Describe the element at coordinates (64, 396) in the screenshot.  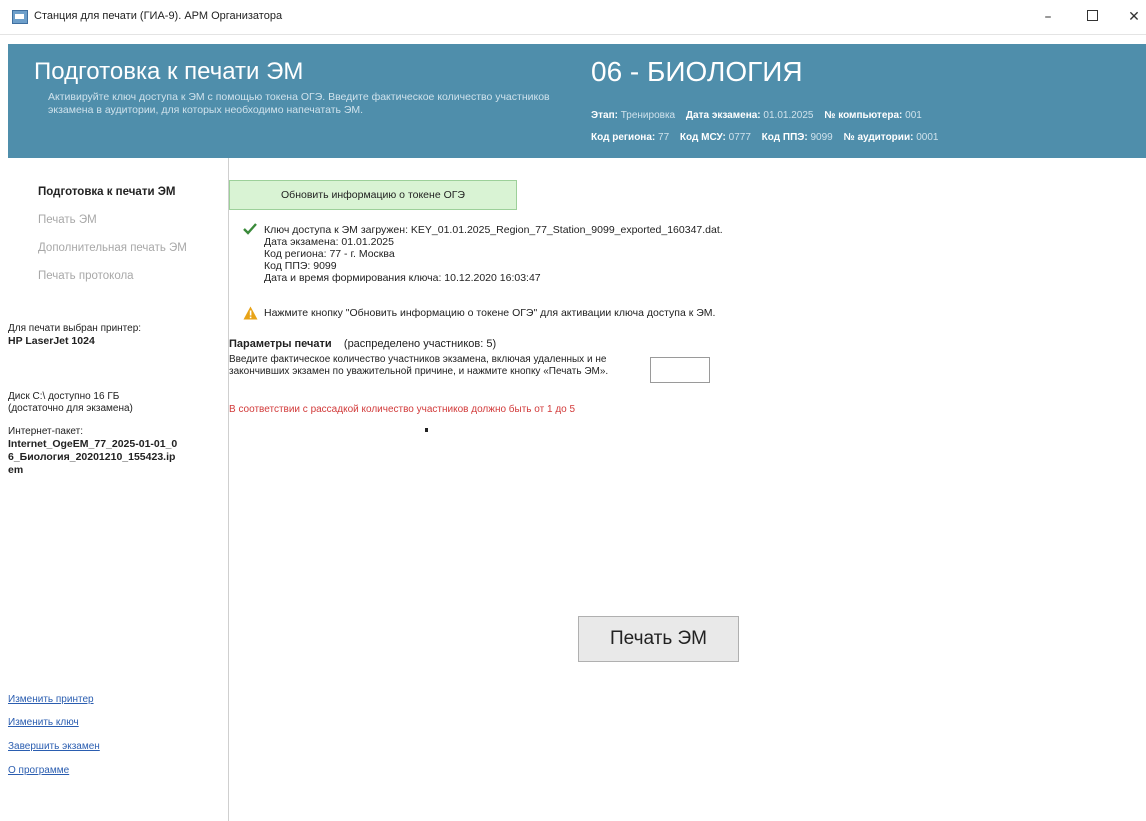
I see `disk-line-1: Диск C:\ доступно 16 ГБ` at that location.